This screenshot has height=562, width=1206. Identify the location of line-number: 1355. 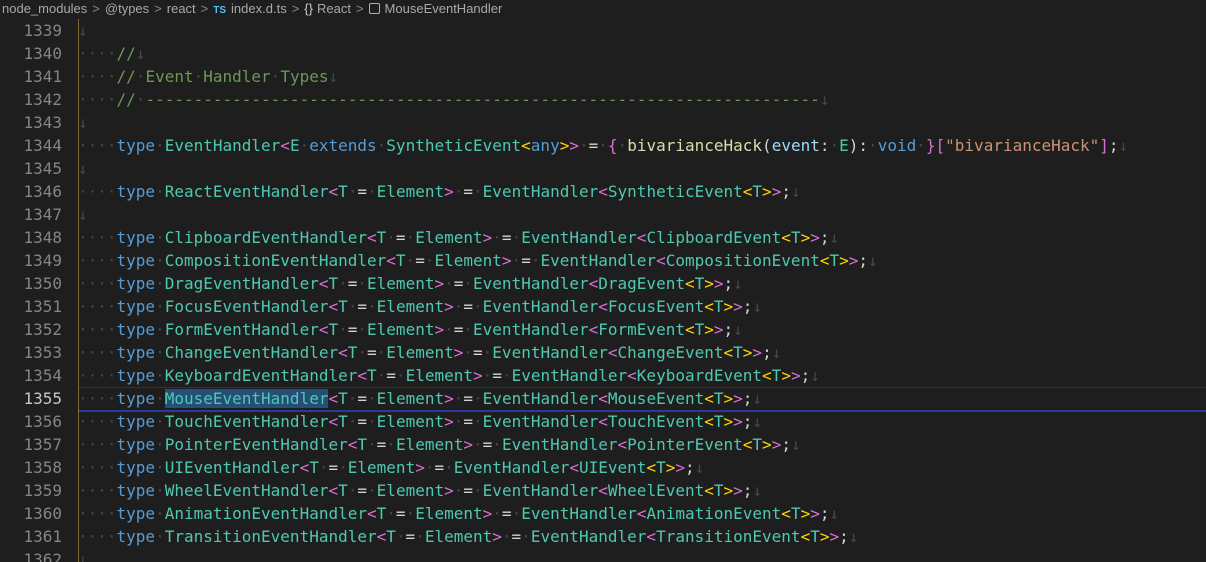
(42, 398).